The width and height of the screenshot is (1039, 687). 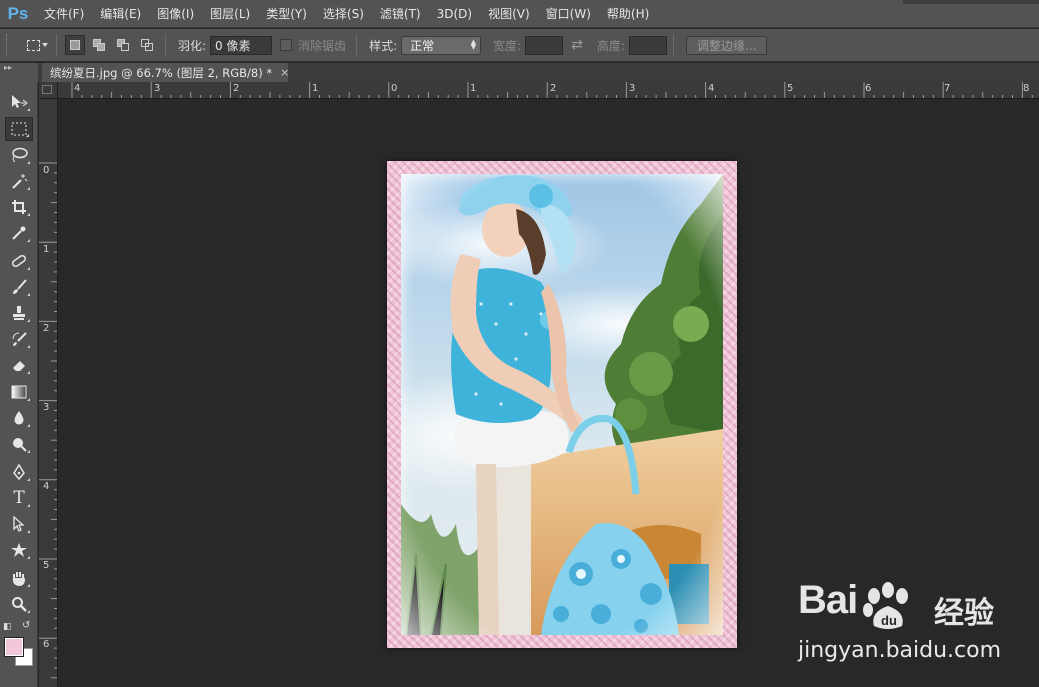 What do you see at coordinates (120, 14) in the screenshot?
I see `menu-edit: 编辑(E)` at bounding box center [120, 14].